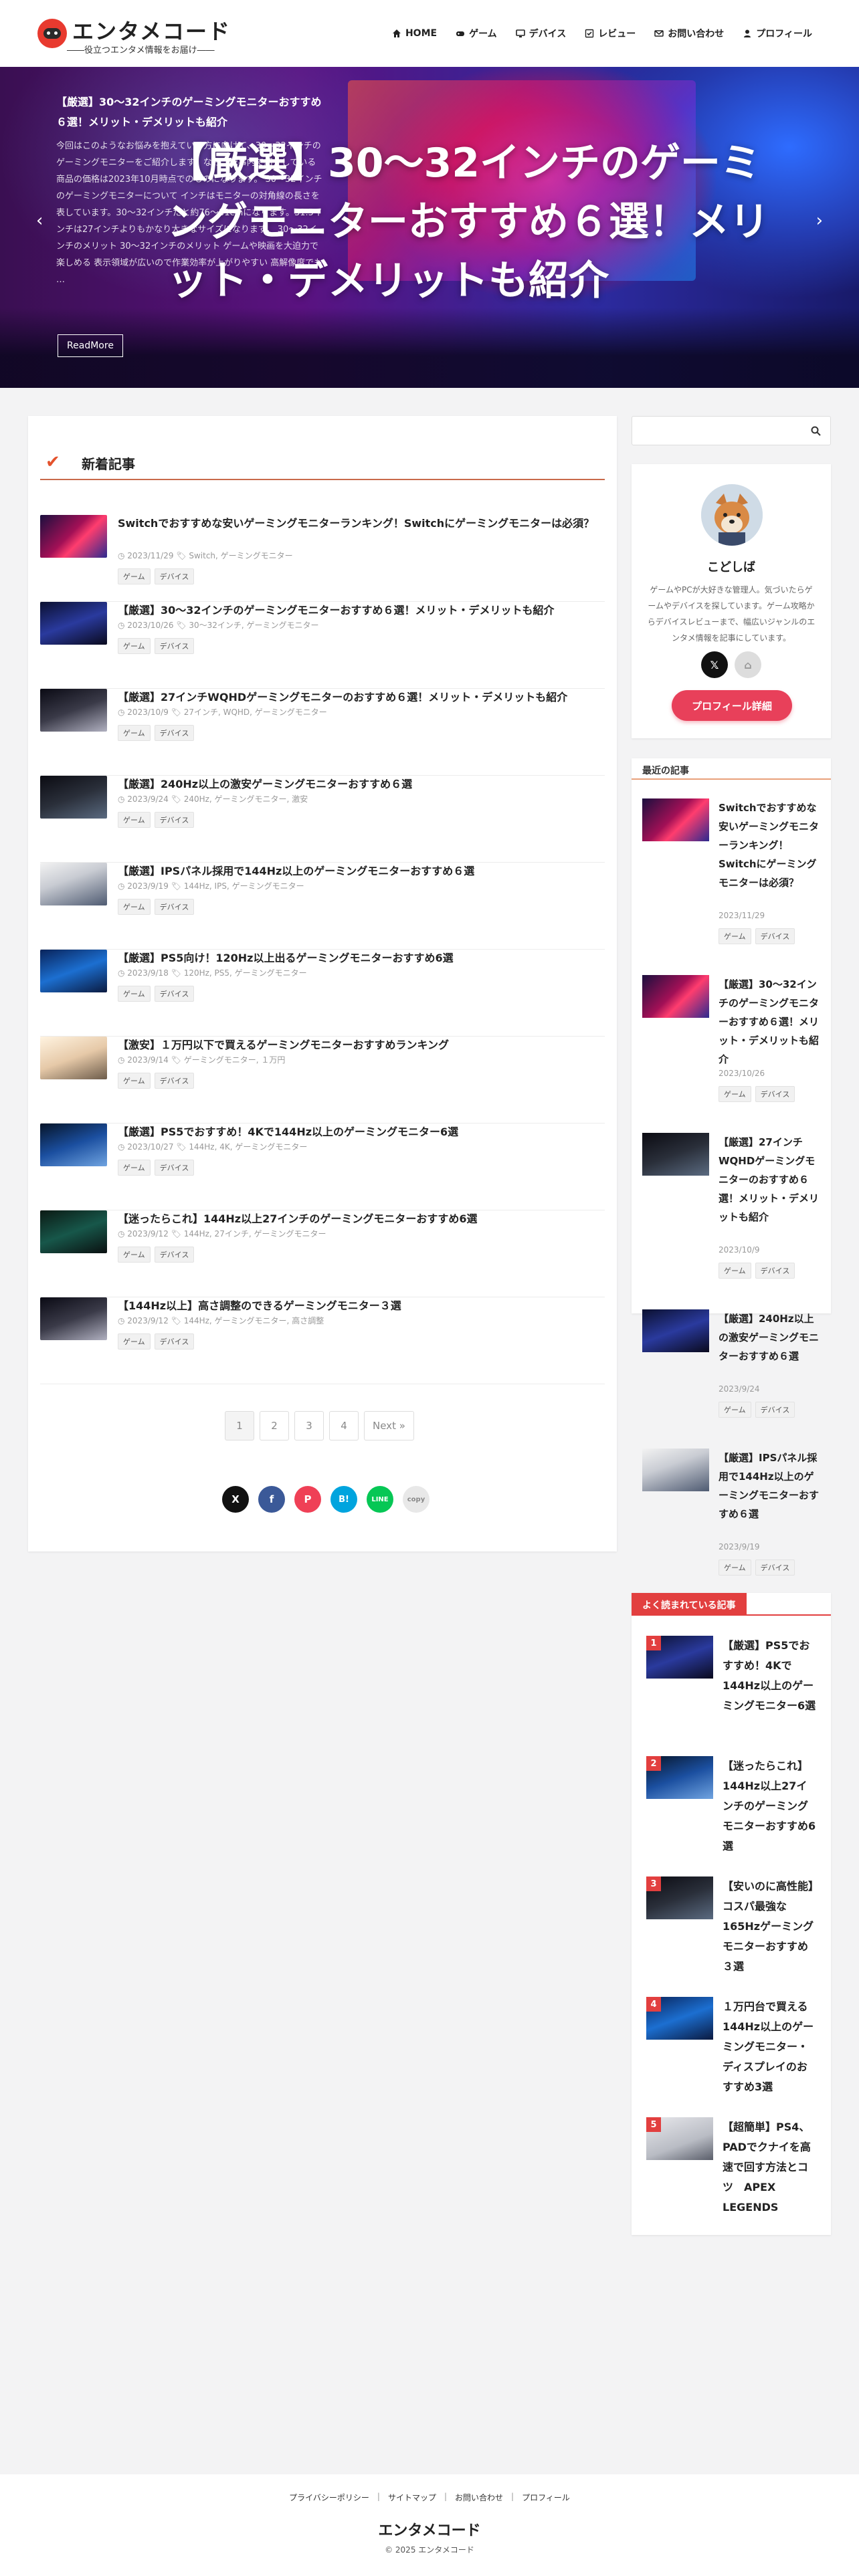 The height and width of the screenshot is (2576, 859). What do you see at coordinates (748, 665) in the screenshot?
I see `home-profile-icon: ⌂` at bounding box center [748, 665].